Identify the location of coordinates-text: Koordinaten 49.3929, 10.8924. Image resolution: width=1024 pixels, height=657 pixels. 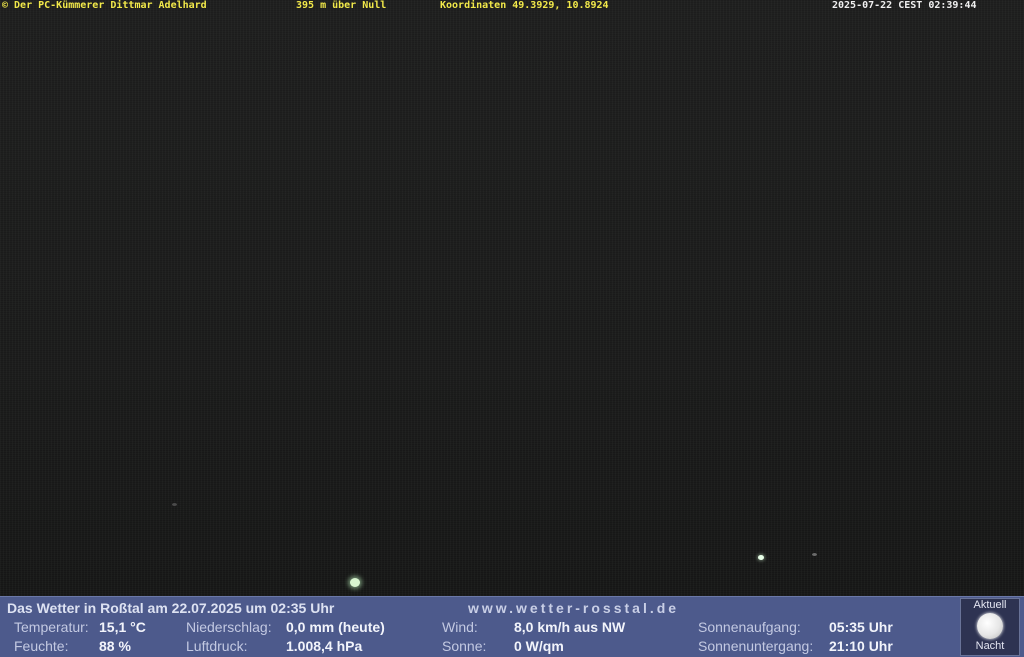
(524, 5).